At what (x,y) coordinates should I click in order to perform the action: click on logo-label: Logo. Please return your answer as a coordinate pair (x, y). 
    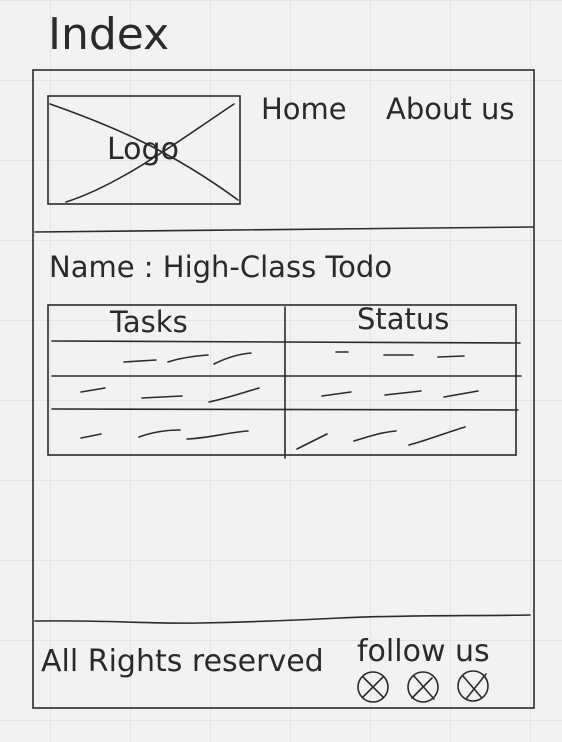
    Looking at the image, I should click on (143, 149).